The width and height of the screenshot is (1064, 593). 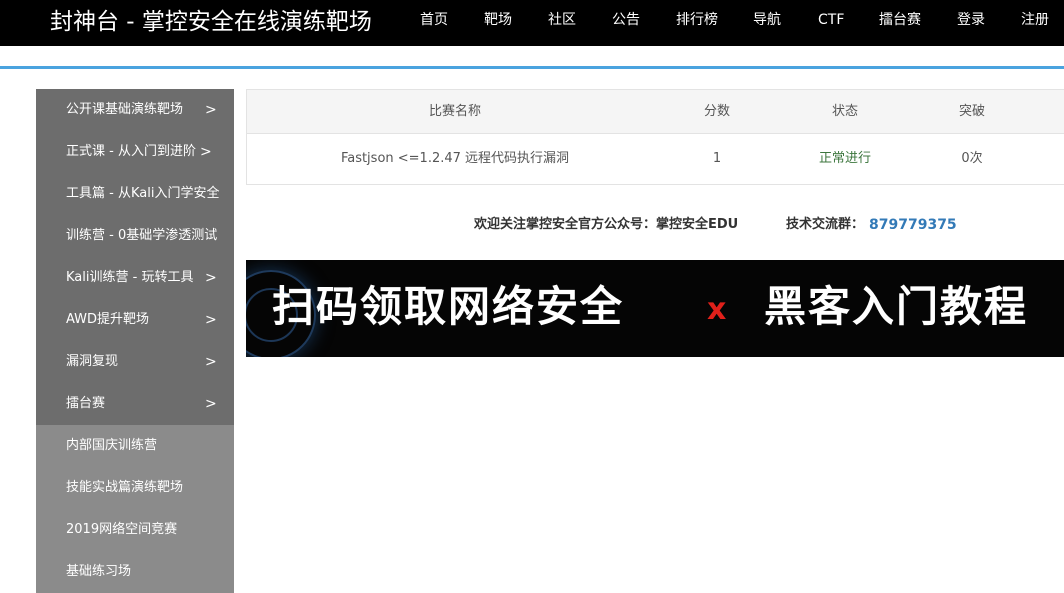 What do you see at coordinates (825, 224) in the screenshot?
I see `tech-group-label: 技术交流群：` at bounding box center [825, 224].